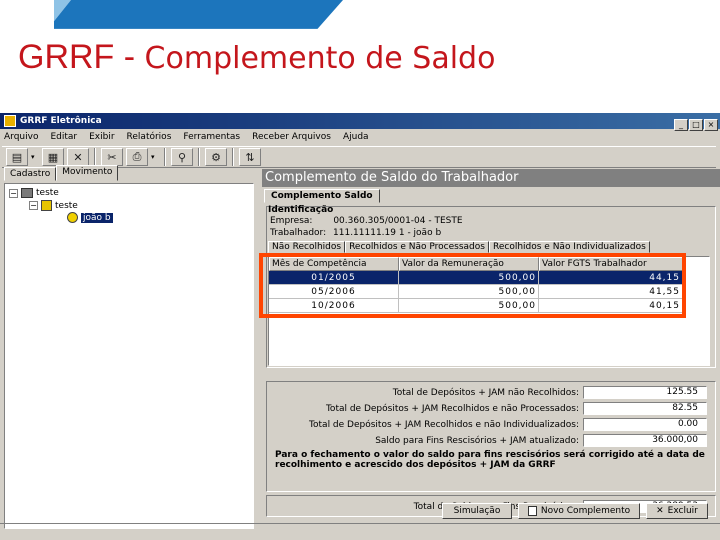 This screenshot has height=540, width=720. I want to click on maximize-button: □, so click(696, 125).